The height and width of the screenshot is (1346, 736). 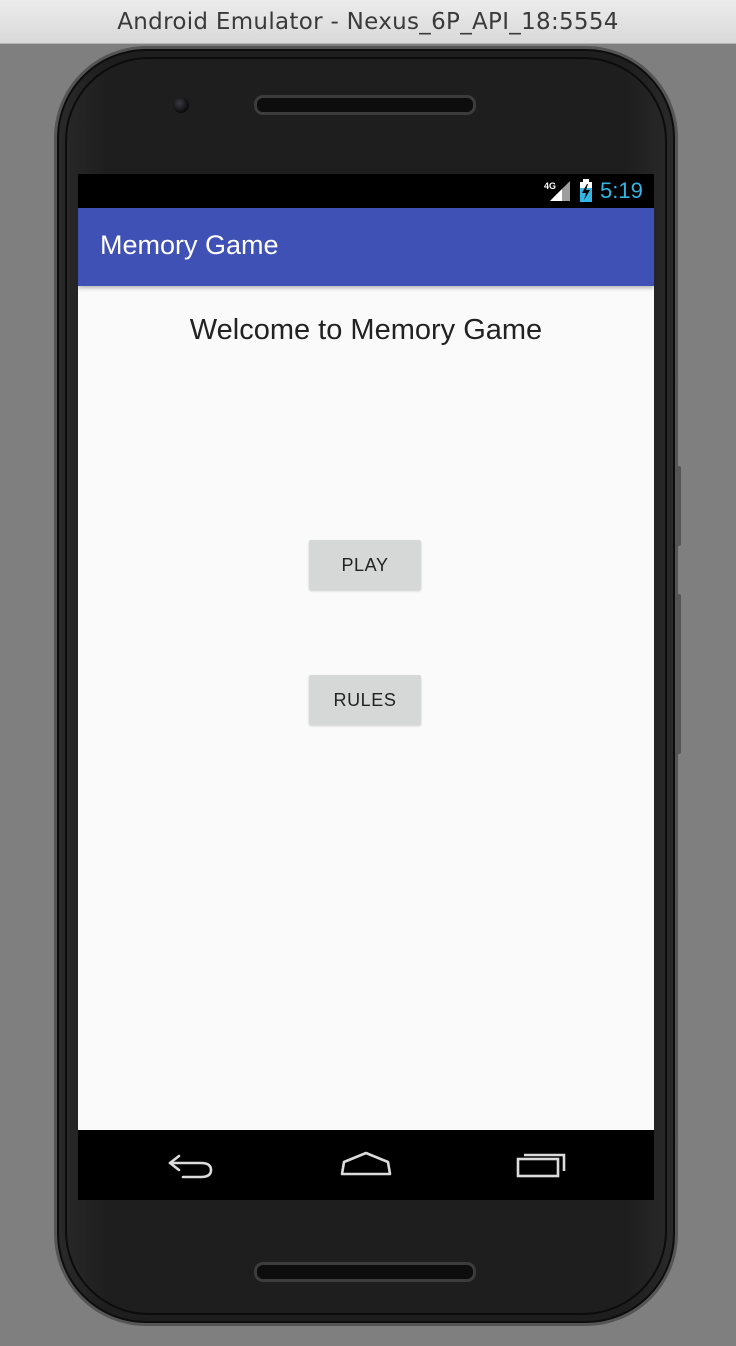 I want to click on recent-apps-icon, so click(x=541, y=1165).